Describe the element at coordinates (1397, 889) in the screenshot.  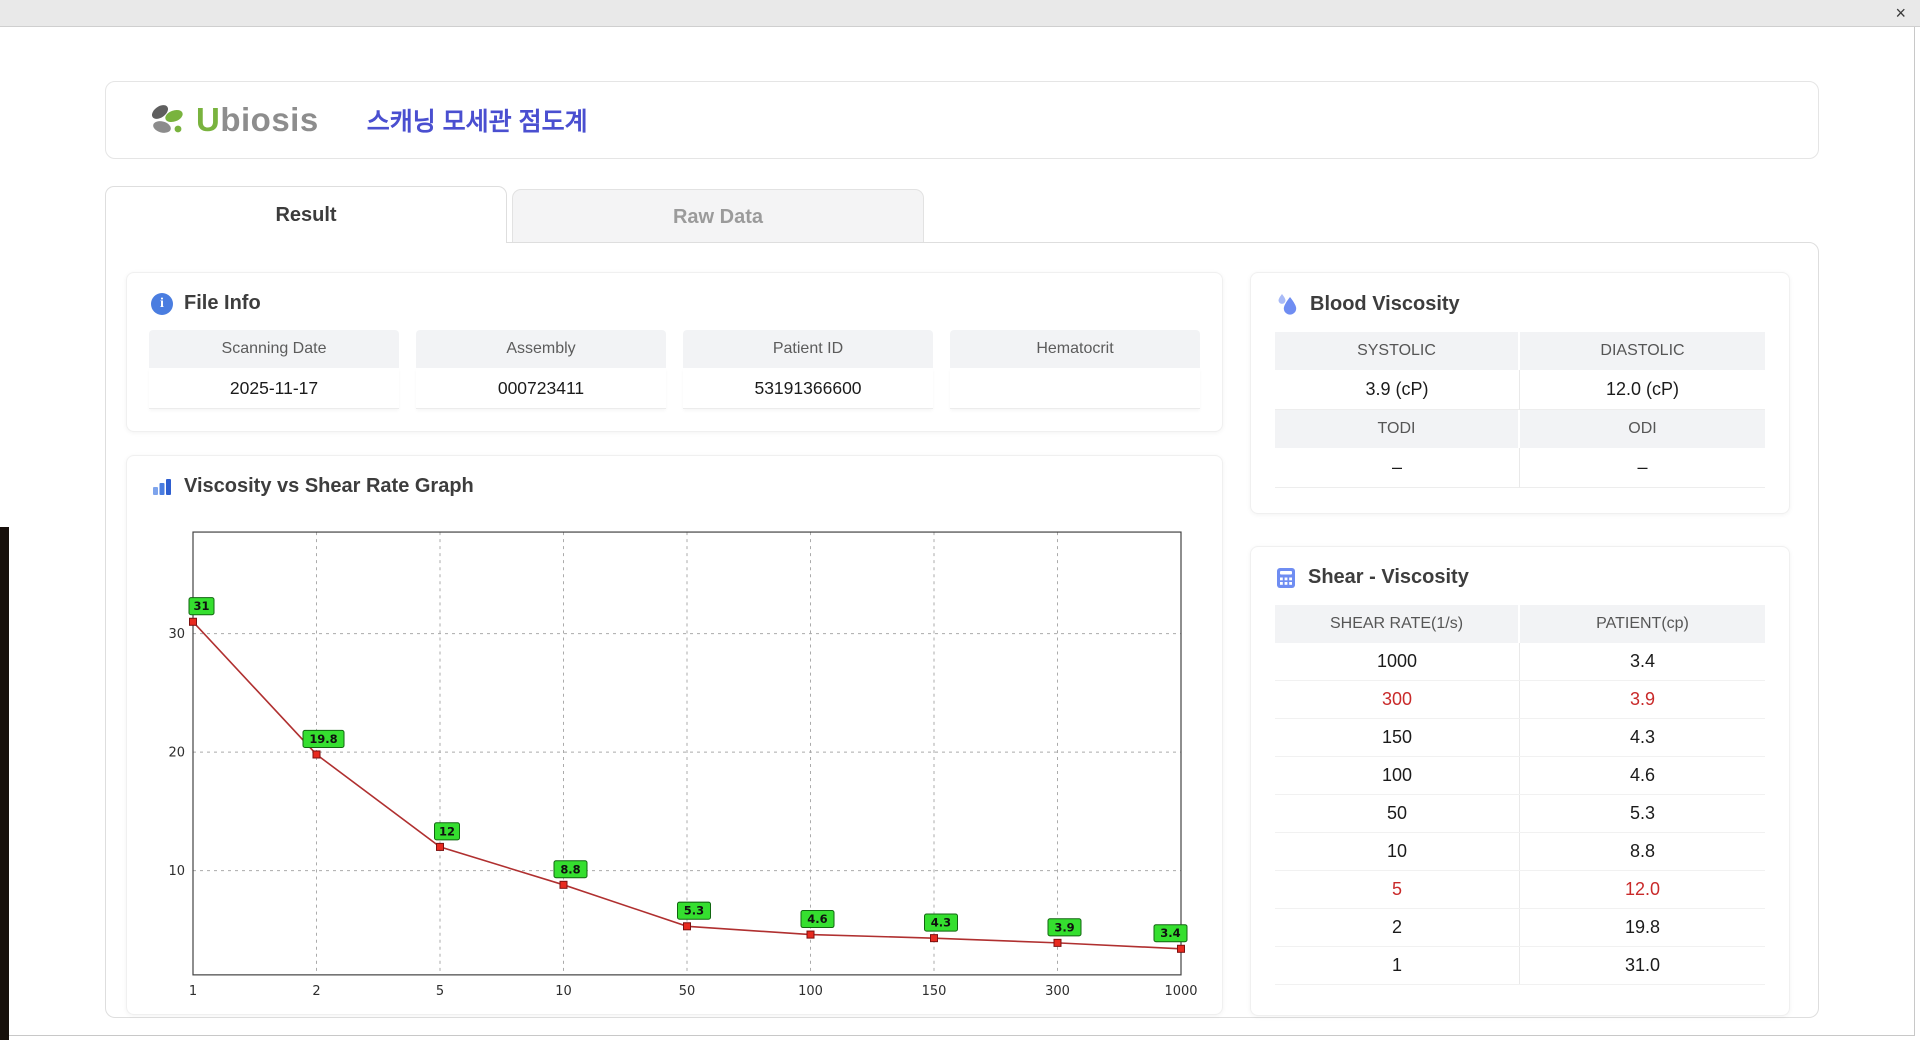
I see `shear-rate-cell: 5` at that location.